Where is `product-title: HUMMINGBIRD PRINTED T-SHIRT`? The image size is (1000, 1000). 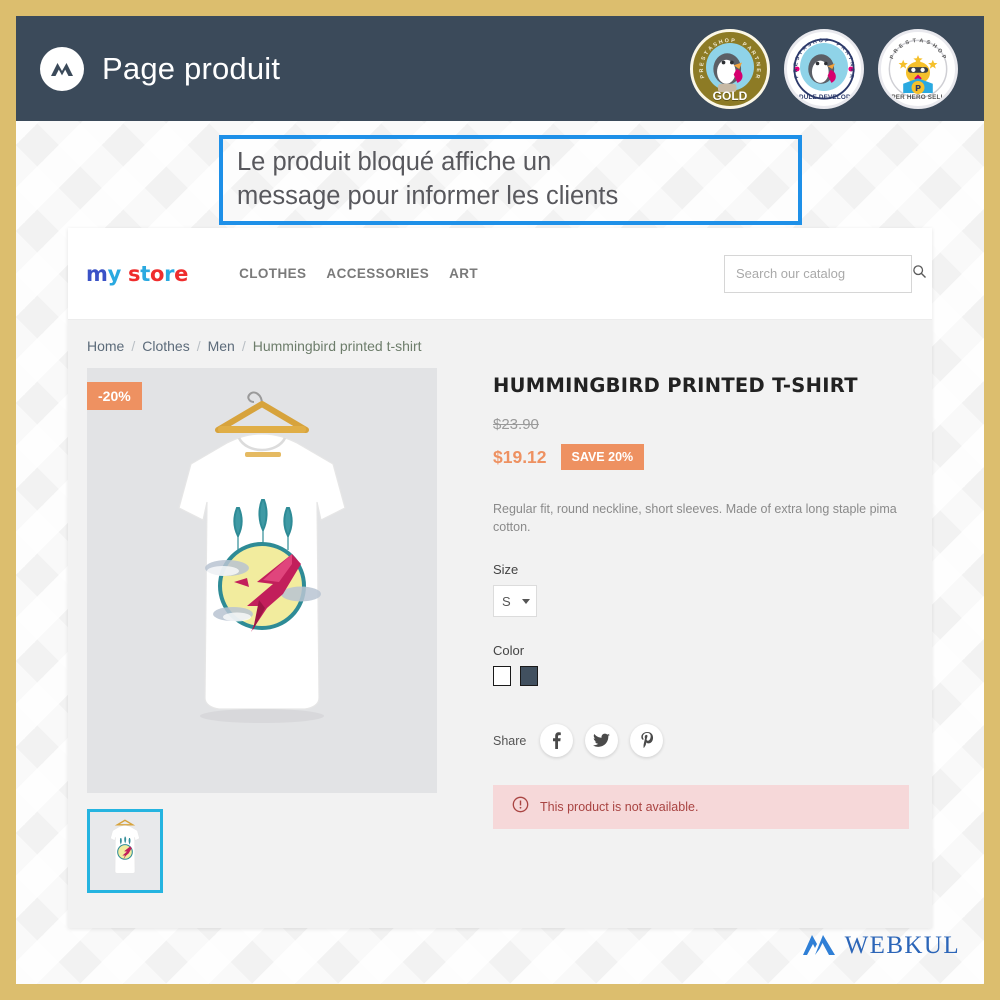
product-title: HUMMINGBIRD PRINTED T-SHIRT is located at coordinates (675, 385).